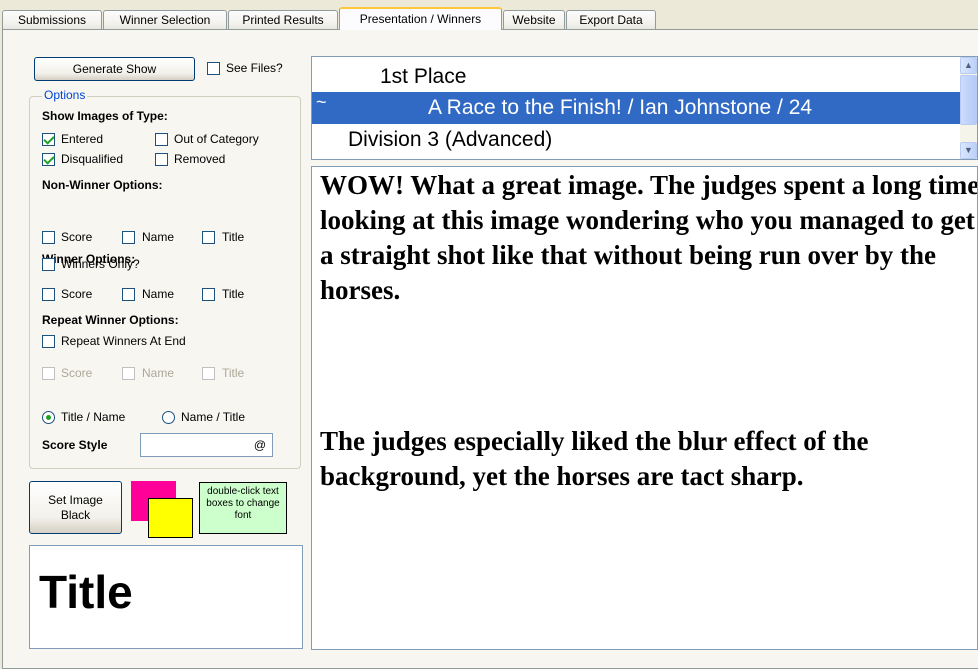 The image size is (978, 669). I want to click on see-files-label: See Files?, so click(254, 68).